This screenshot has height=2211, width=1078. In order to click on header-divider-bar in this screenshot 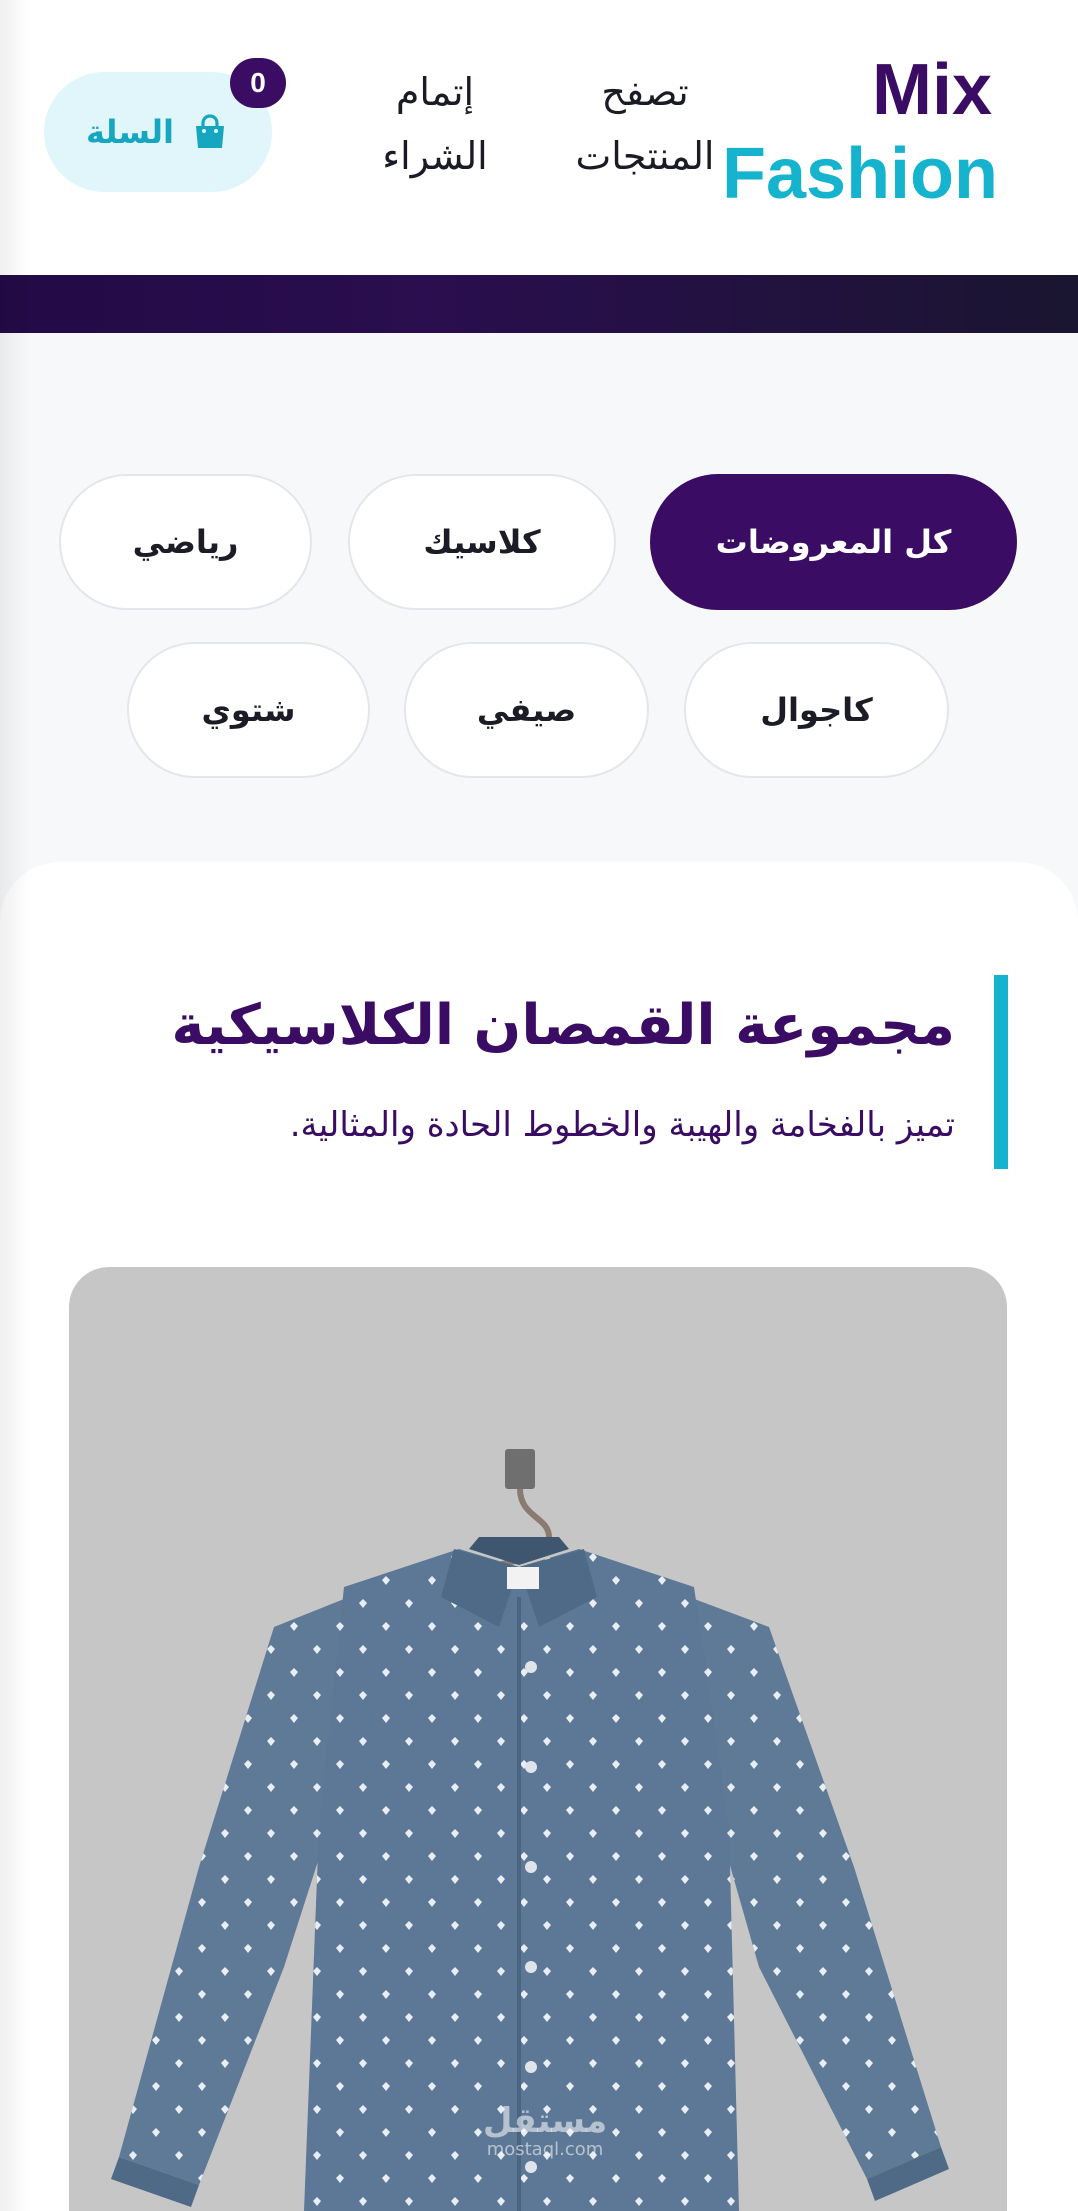, I will do `click(539, 304)`.